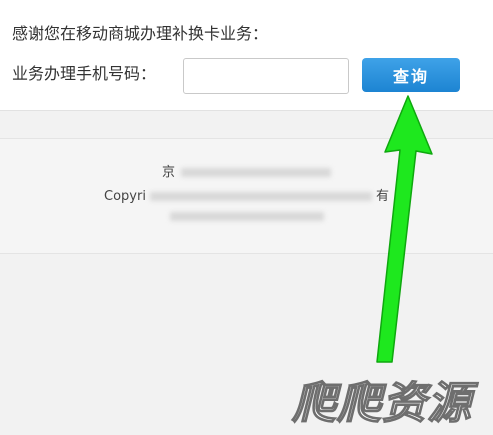 The height and width of the screenshot is (435, 493). I want to click on intro-text: 感谢您在移动商城办理补换卡业务：, so click(140, 33).